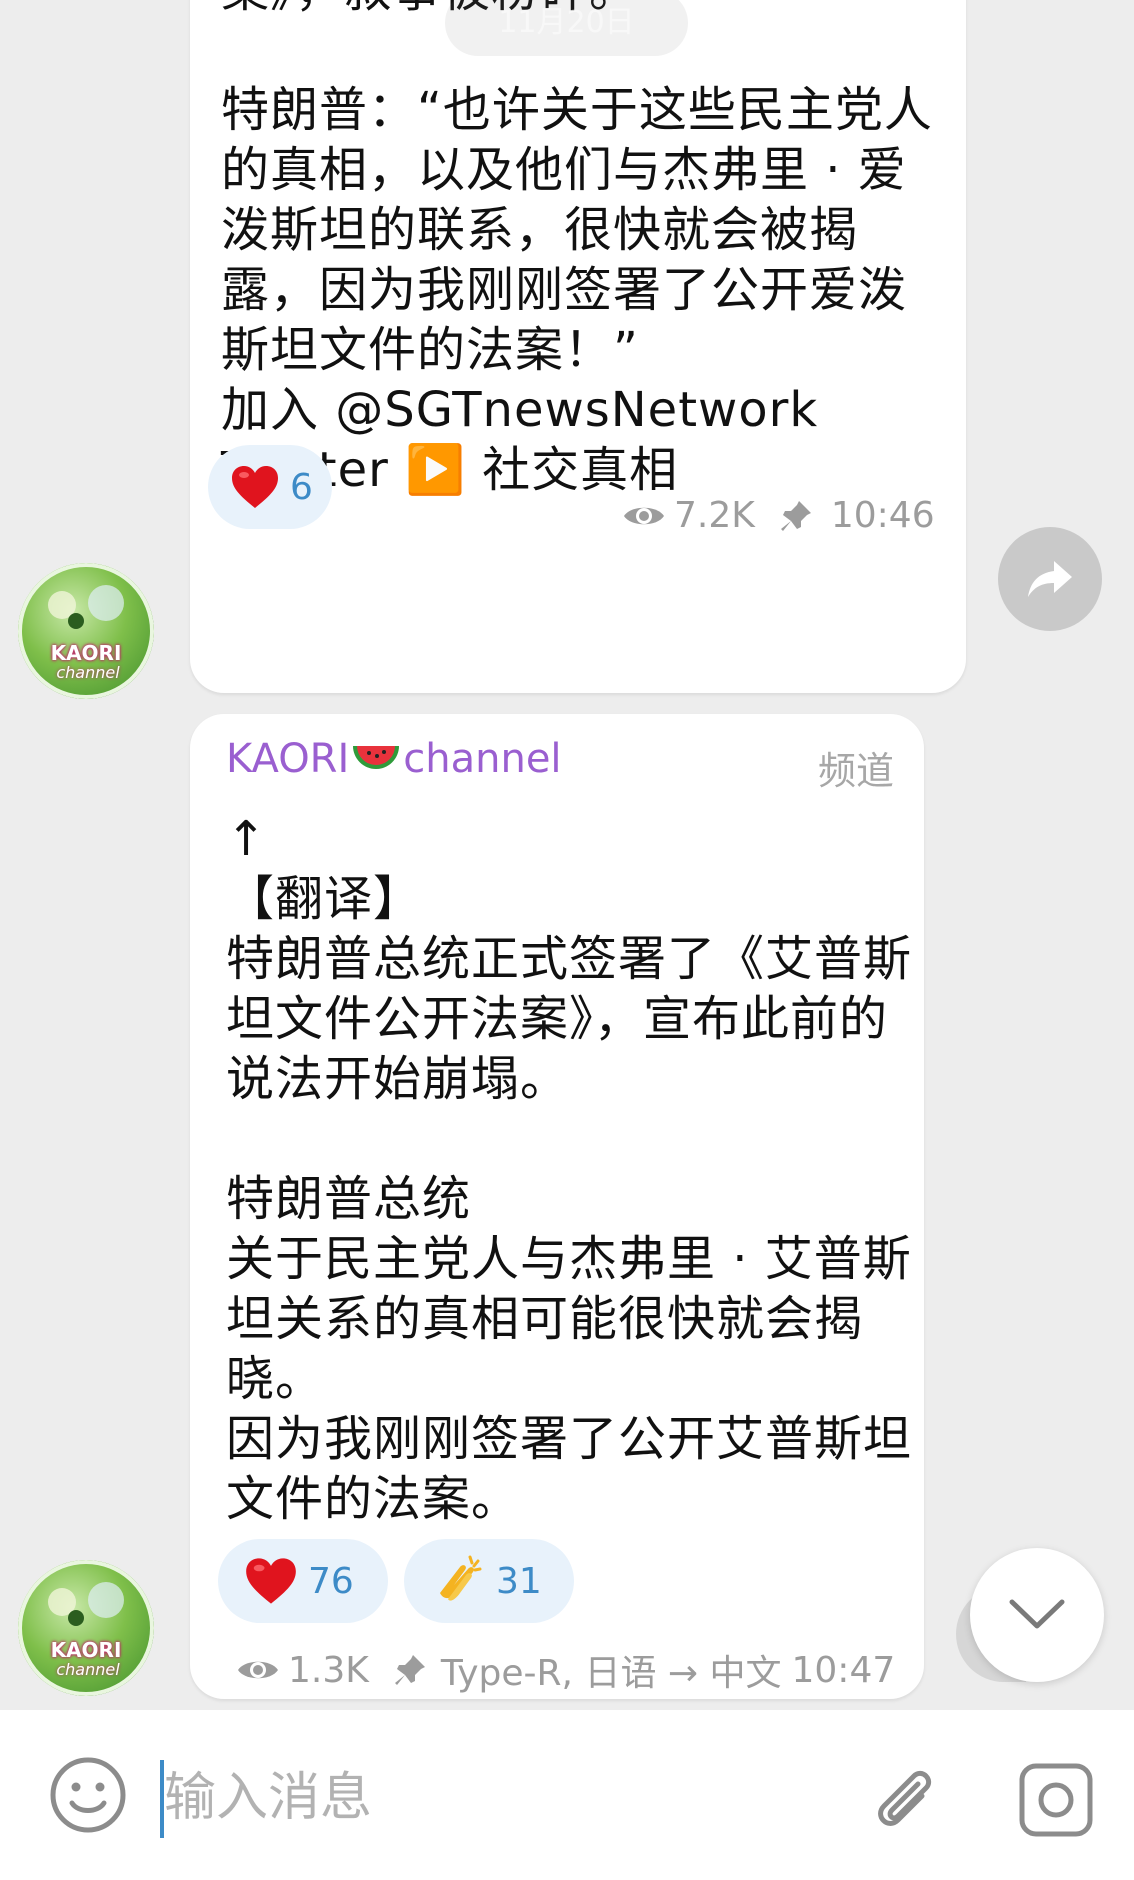  I want to click on share-icon, so click(1050, 579).